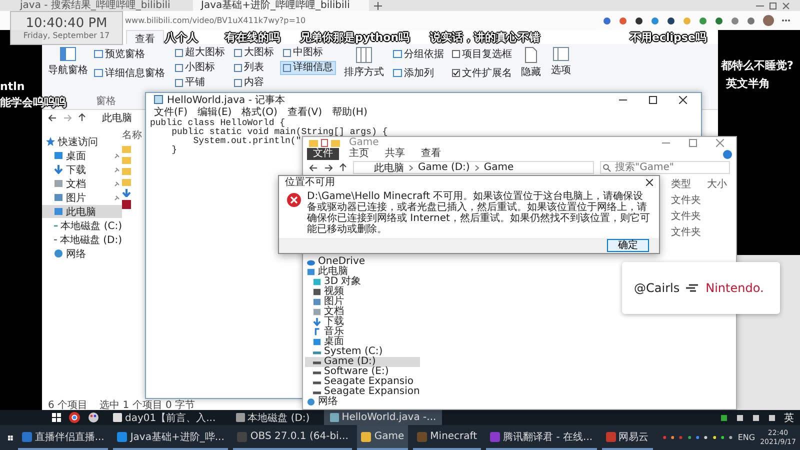 This screenshot has height=450, width=800. Describe the element at coordinates (444, 167) in the screenshot. I see `path-segment: Game (D:)` at that location.